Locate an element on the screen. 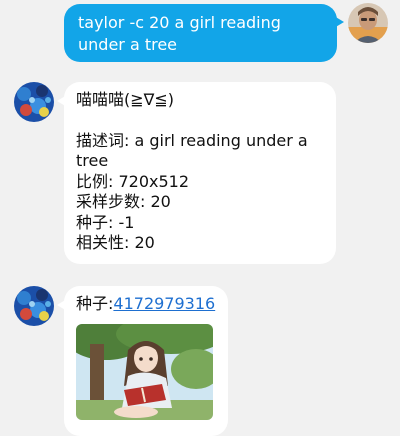 This screenshot has height=436, width=400. generated-anime-image is located at coordinates (144, 372).